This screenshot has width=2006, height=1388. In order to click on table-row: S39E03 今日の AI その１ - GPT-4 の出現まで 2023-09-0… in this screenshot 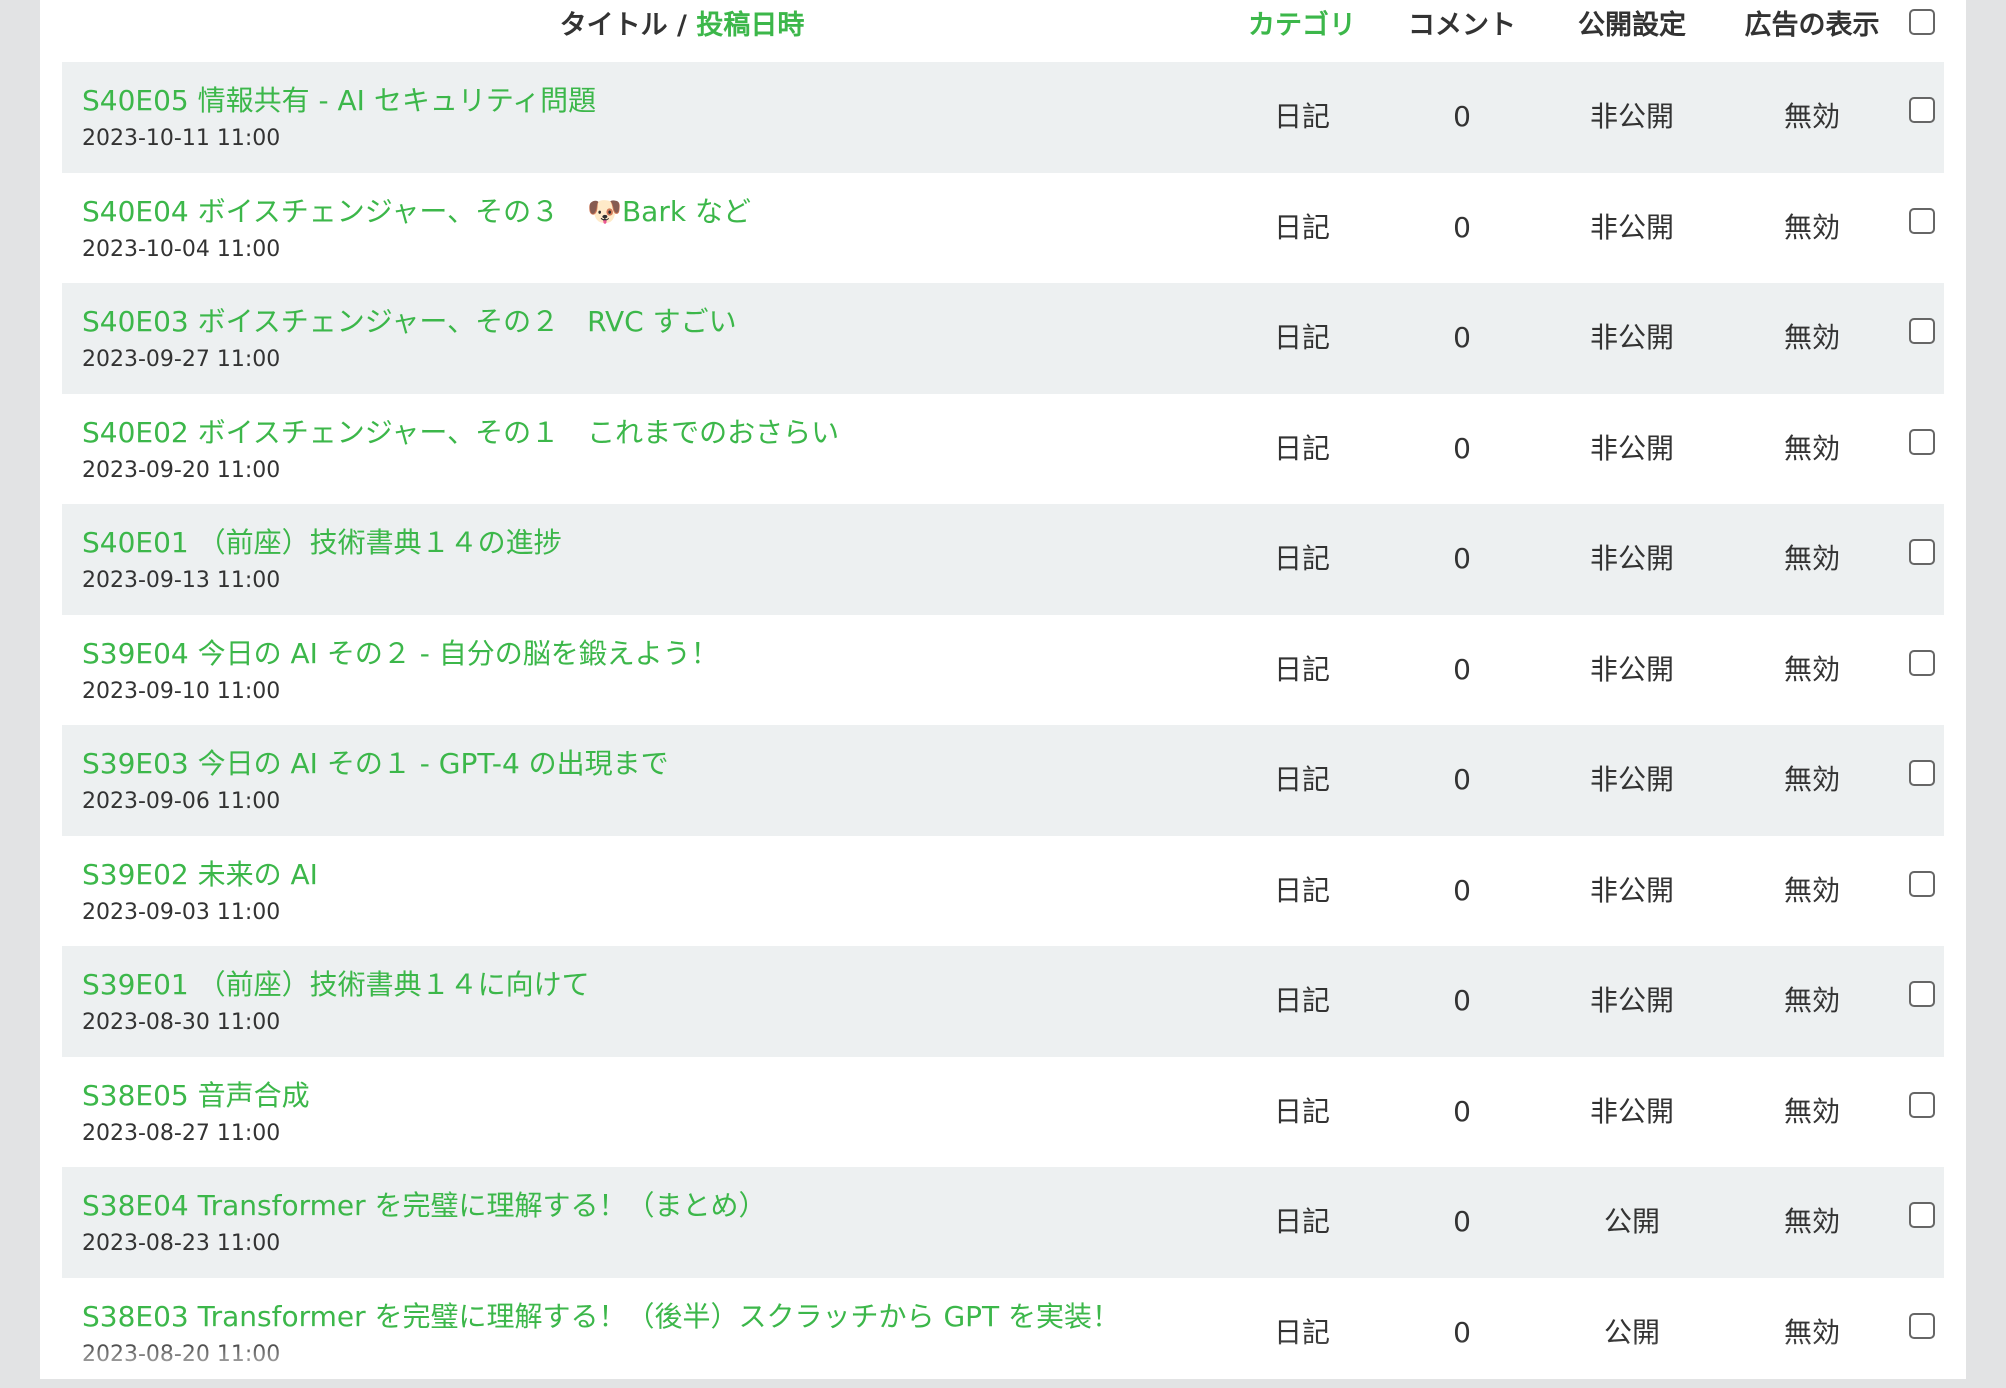, I will do `click(1003, 780)`.